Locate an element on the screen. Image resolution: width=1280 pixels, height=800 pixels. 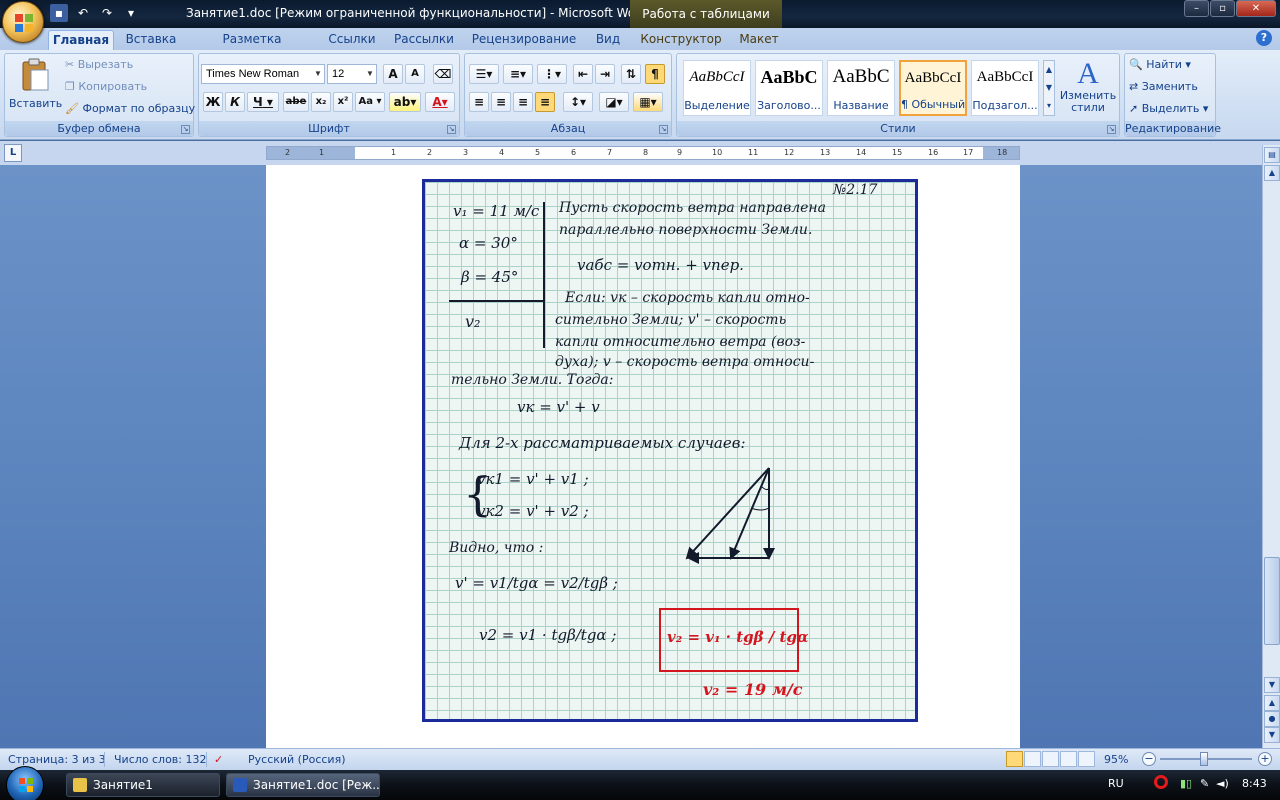
increase-indent-icon: ⇥ is located at coordinates (605, 74).